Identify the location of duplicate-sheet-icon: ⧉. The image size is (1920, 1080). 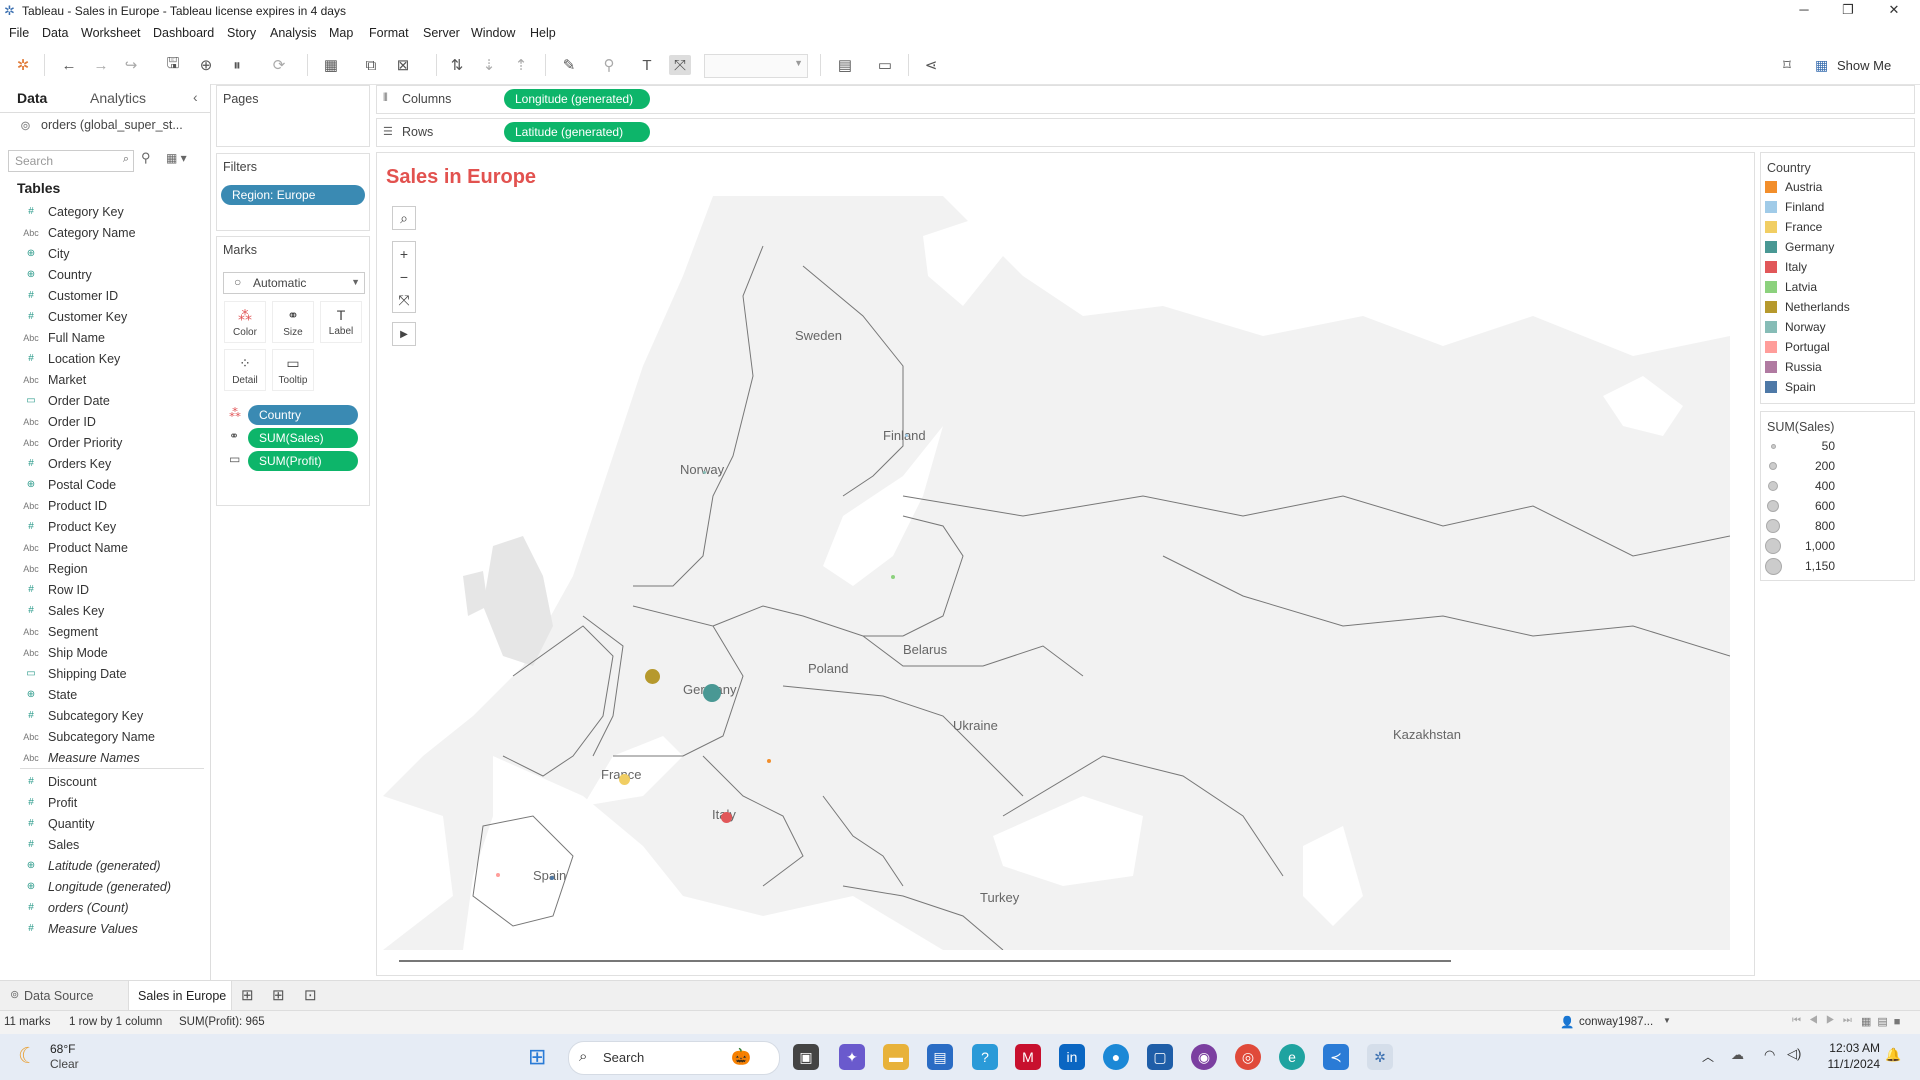
(371, 65).